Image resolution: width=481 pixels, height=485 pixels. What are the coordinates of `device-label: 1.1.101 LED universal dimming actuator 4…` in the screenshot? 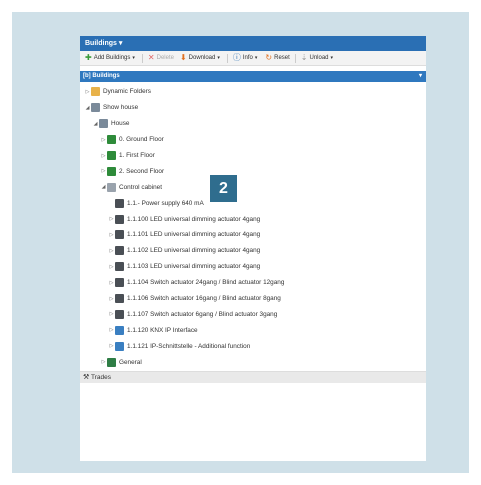 It's located at (194, 235).